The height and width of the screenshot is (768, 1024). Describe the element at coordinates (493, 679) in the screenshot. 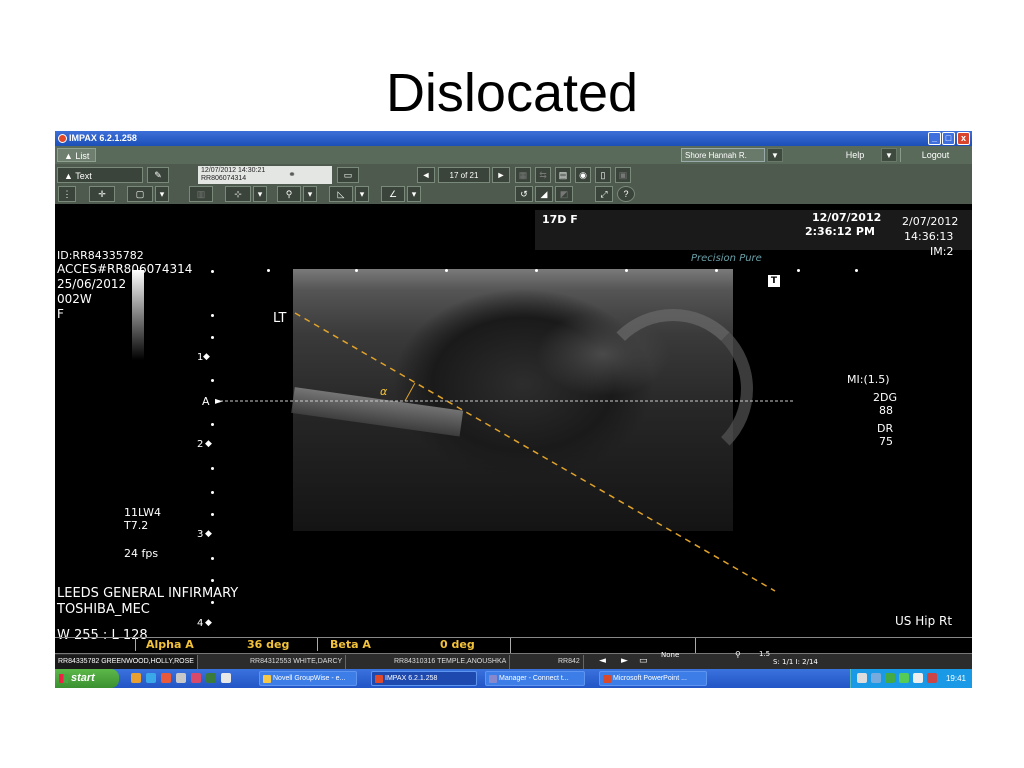

I see `manager-icon` at that location.